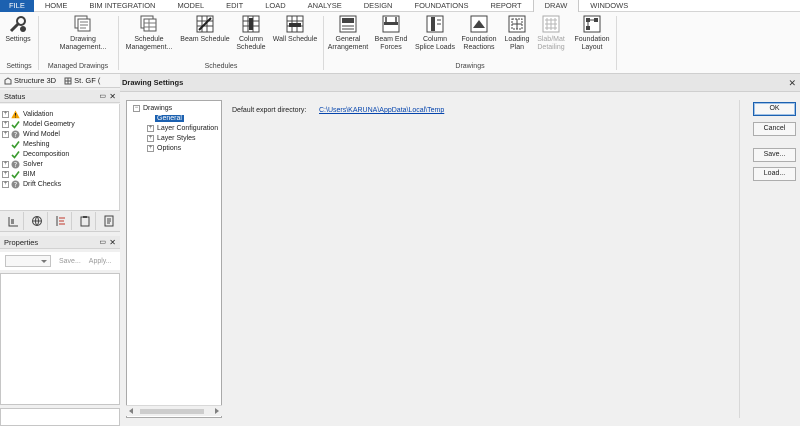 The height and width of the screenshot is (426, 800). I want to click on tab-analyse: ANALYSE, so click(325, 6).